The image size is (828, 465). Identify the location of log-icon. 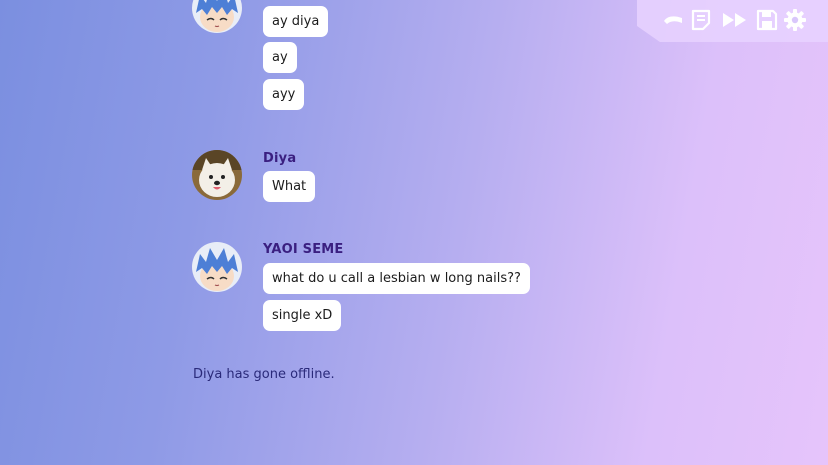
(701, 20).